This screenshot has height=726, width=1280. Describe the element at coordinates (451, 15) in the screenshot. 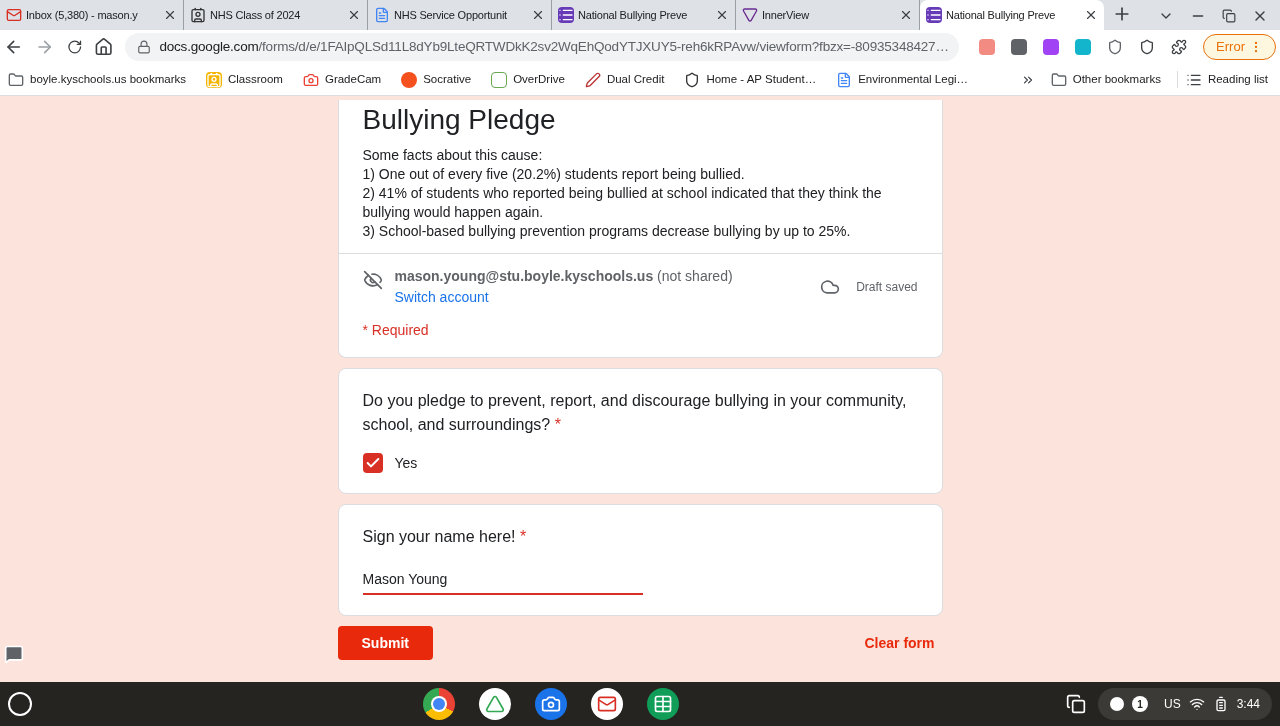

I see `tab-title: NHS Service Opportunit` at that location.